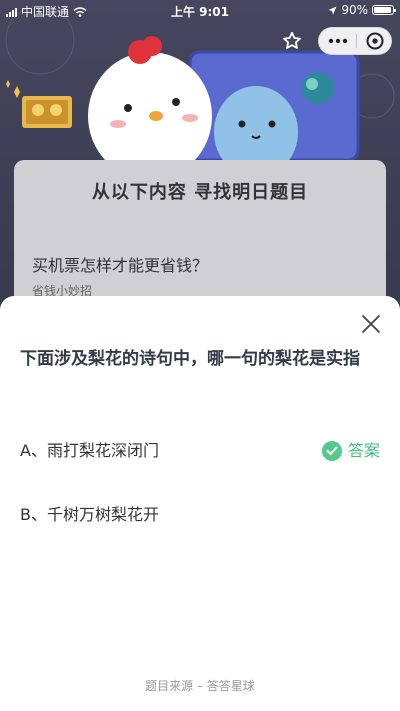 The width and height of the screenshot is (400, 711). I want to click on option-b-label: B、千树万树梨花开, so click(89, 514).